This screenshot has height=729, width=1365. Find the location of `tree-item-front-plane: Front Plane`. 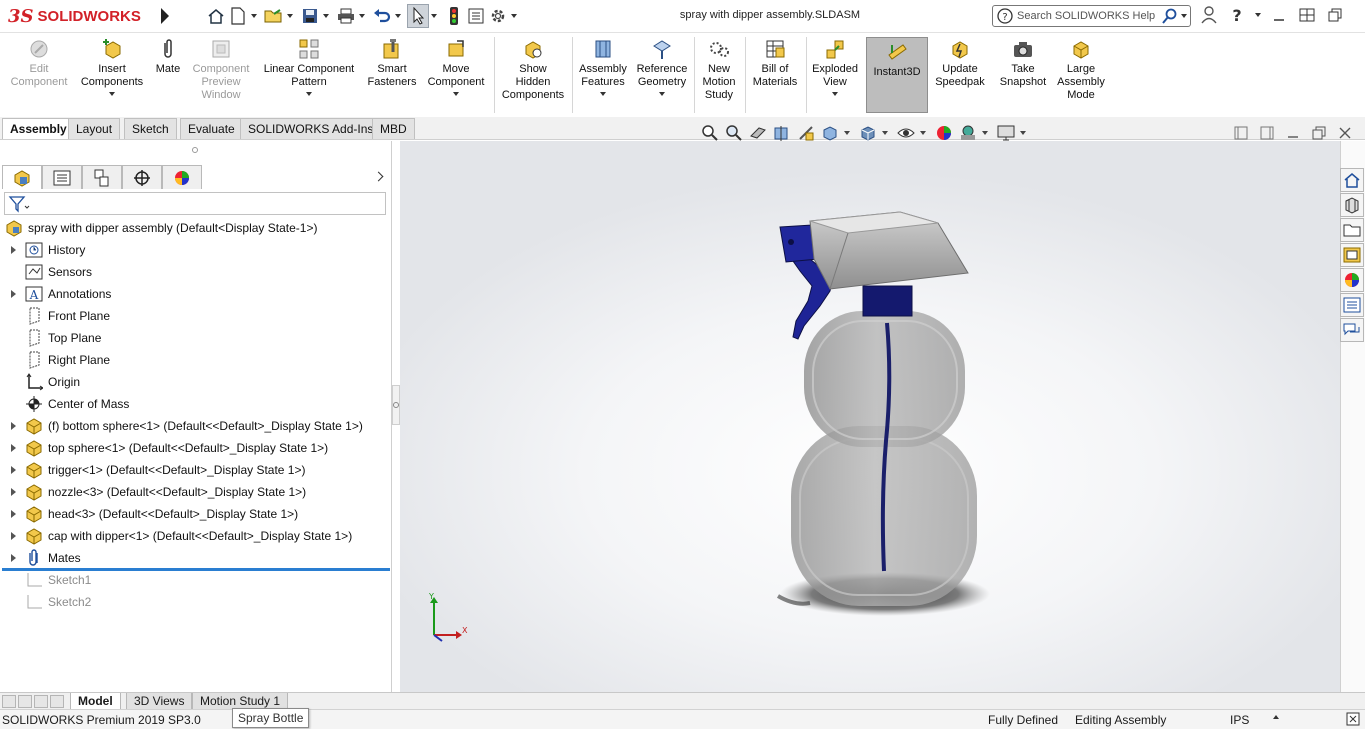

tree-item-front-plane: Front Plane is located at coordinates (59, 316).